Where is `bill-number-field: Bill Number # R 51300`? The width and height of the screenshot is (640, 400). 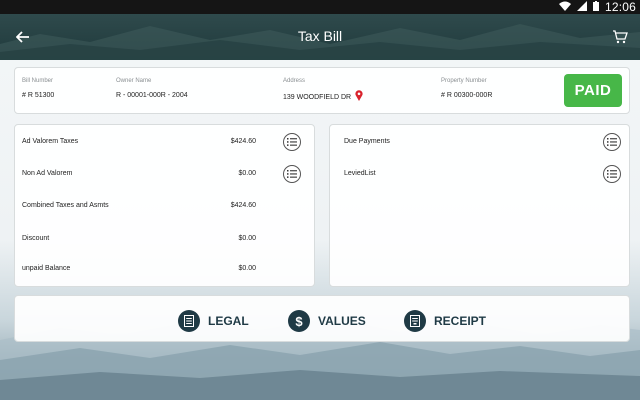 bill-number-field: Bill Number # R 51300 is located at coordinates (38, 88).